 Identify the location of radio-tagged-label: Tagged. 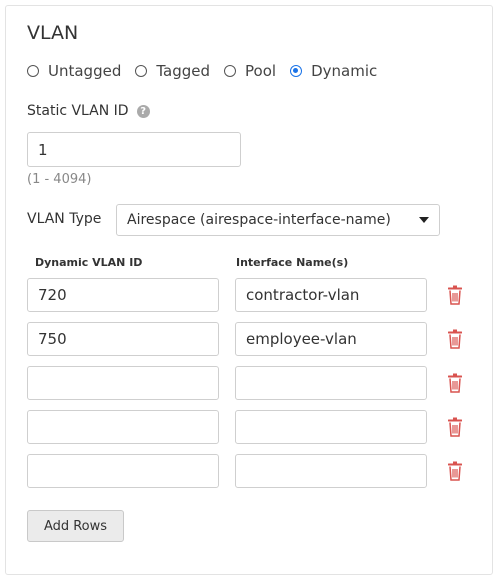
(183, 71).